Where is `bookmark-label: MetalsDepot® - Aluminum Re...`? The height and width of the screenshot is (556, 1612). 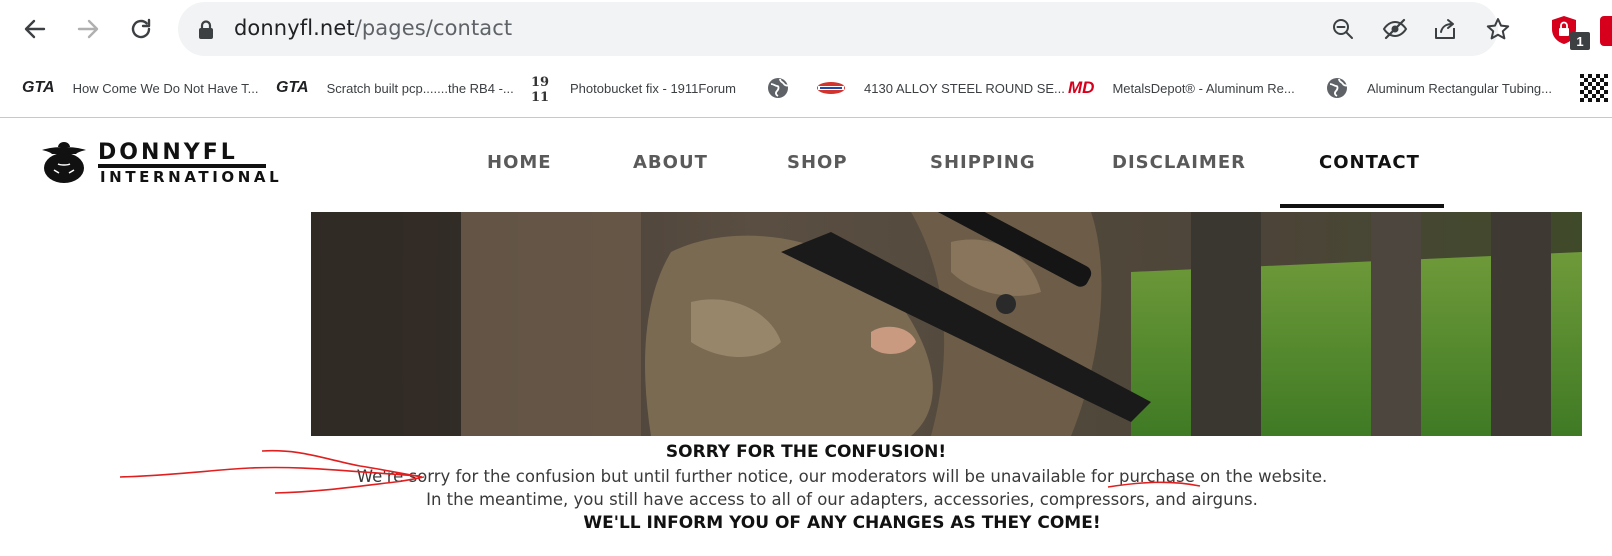 bookmark-label: MetalsDepot® - Aluminum Re... is located at coordinates (1203, 88).